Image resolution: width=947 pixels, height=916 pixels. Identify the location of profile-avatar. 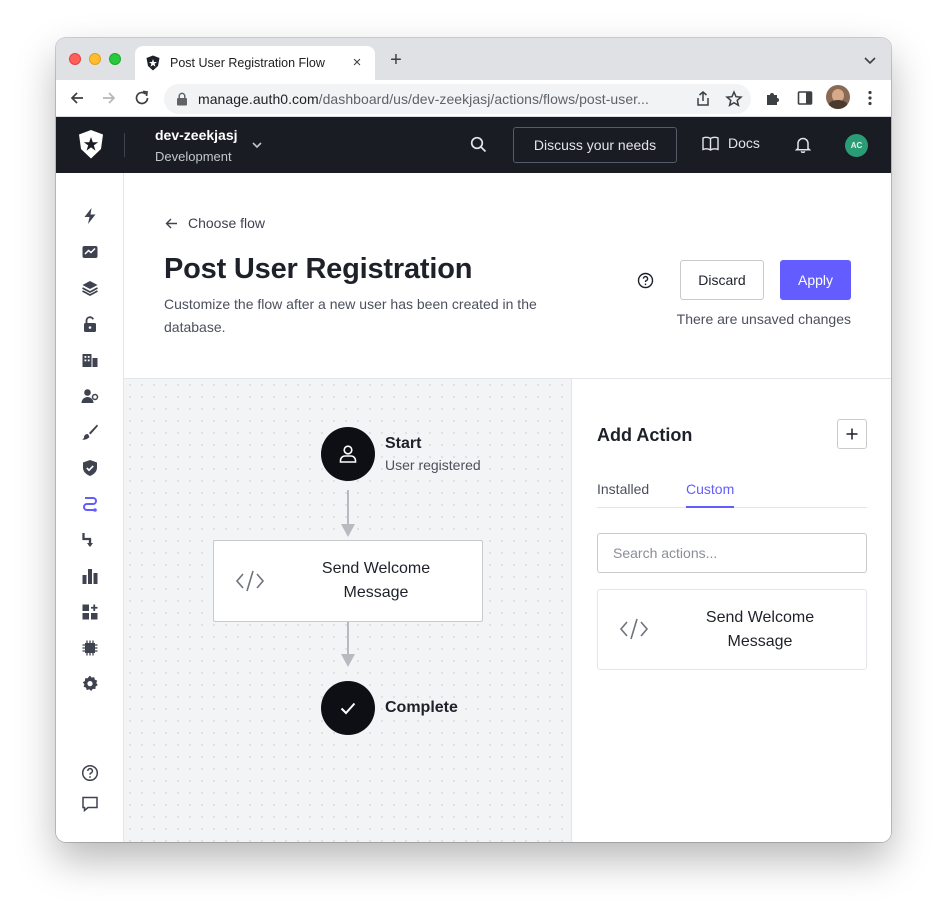
(838, 97).